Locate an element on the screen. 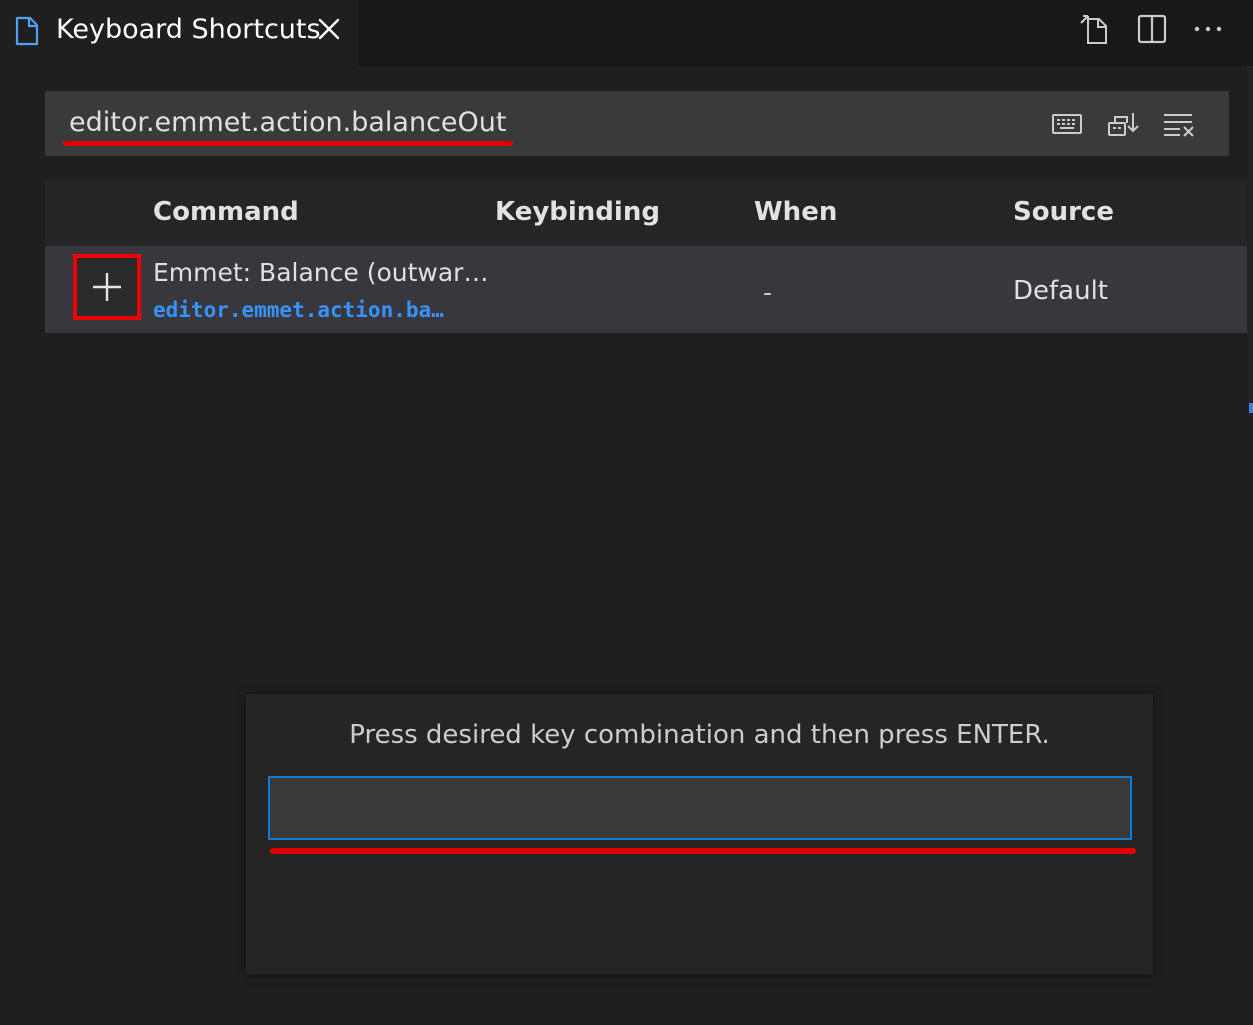 The image size is (1253, 1025). scrollbar-marker is located at coordinates (1251, 408).